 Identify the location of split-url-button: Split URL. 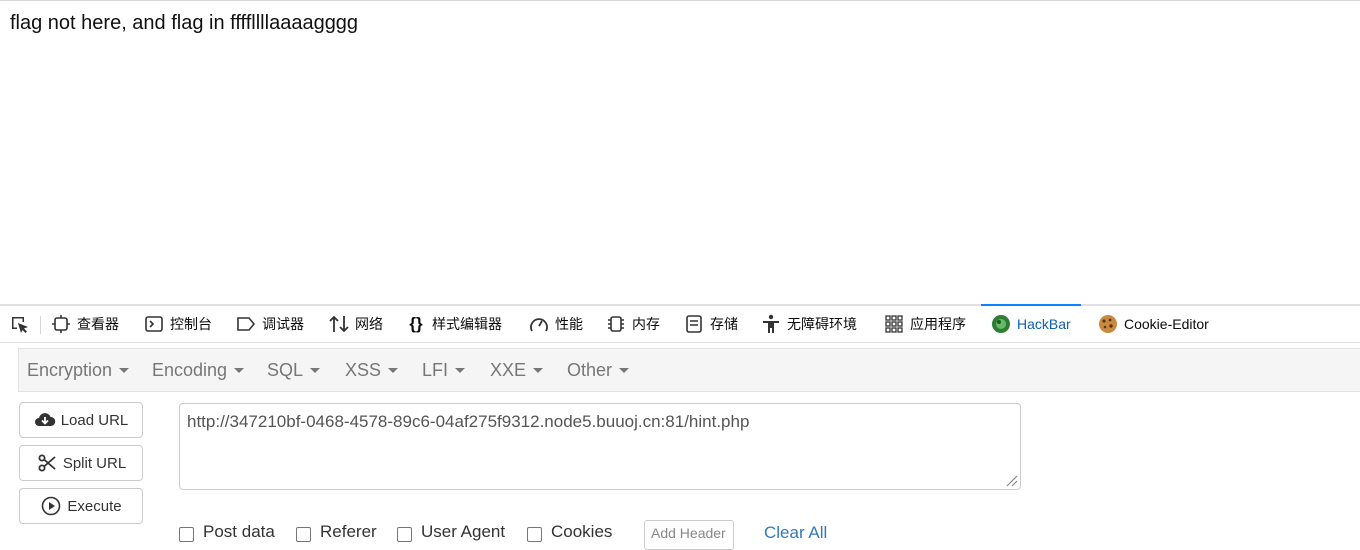
(81, 463).